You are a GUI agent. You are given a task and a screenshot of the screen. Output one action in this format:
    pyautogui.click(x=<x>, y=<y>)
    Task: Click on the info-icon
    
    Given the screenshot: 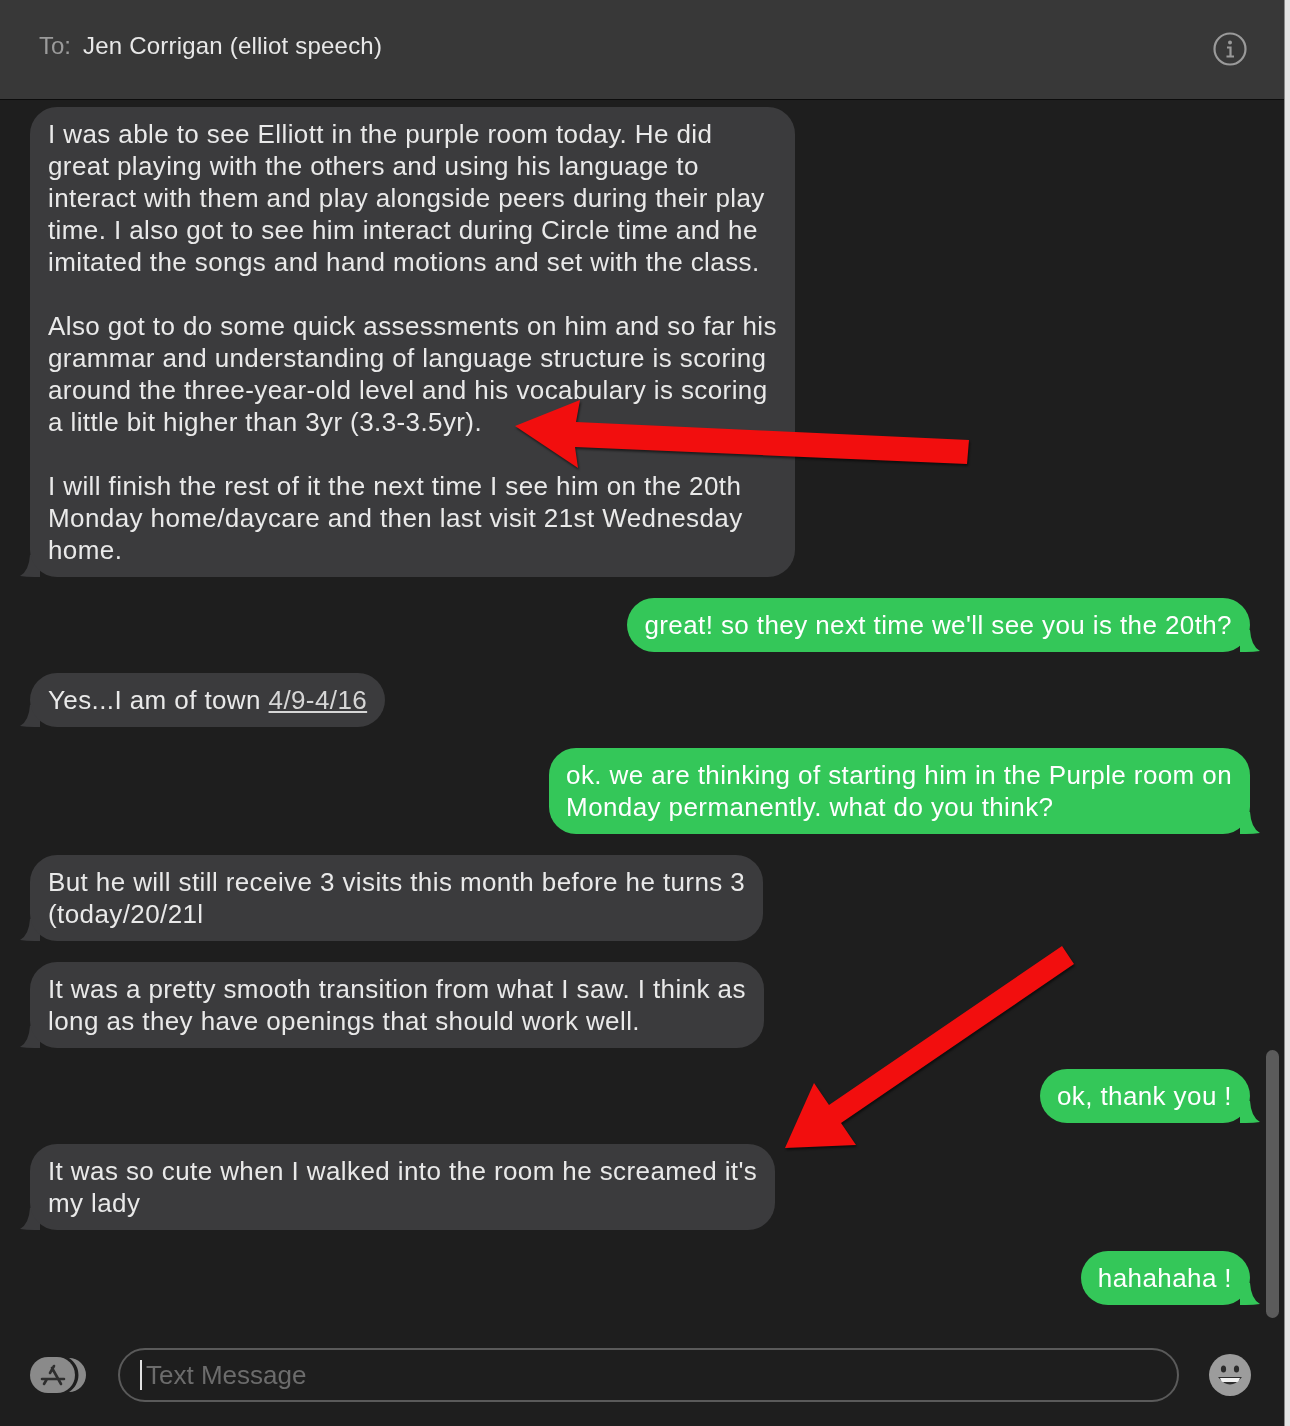 What is the action you would take?
    pyautogui.click(x=1230, y=48)
    